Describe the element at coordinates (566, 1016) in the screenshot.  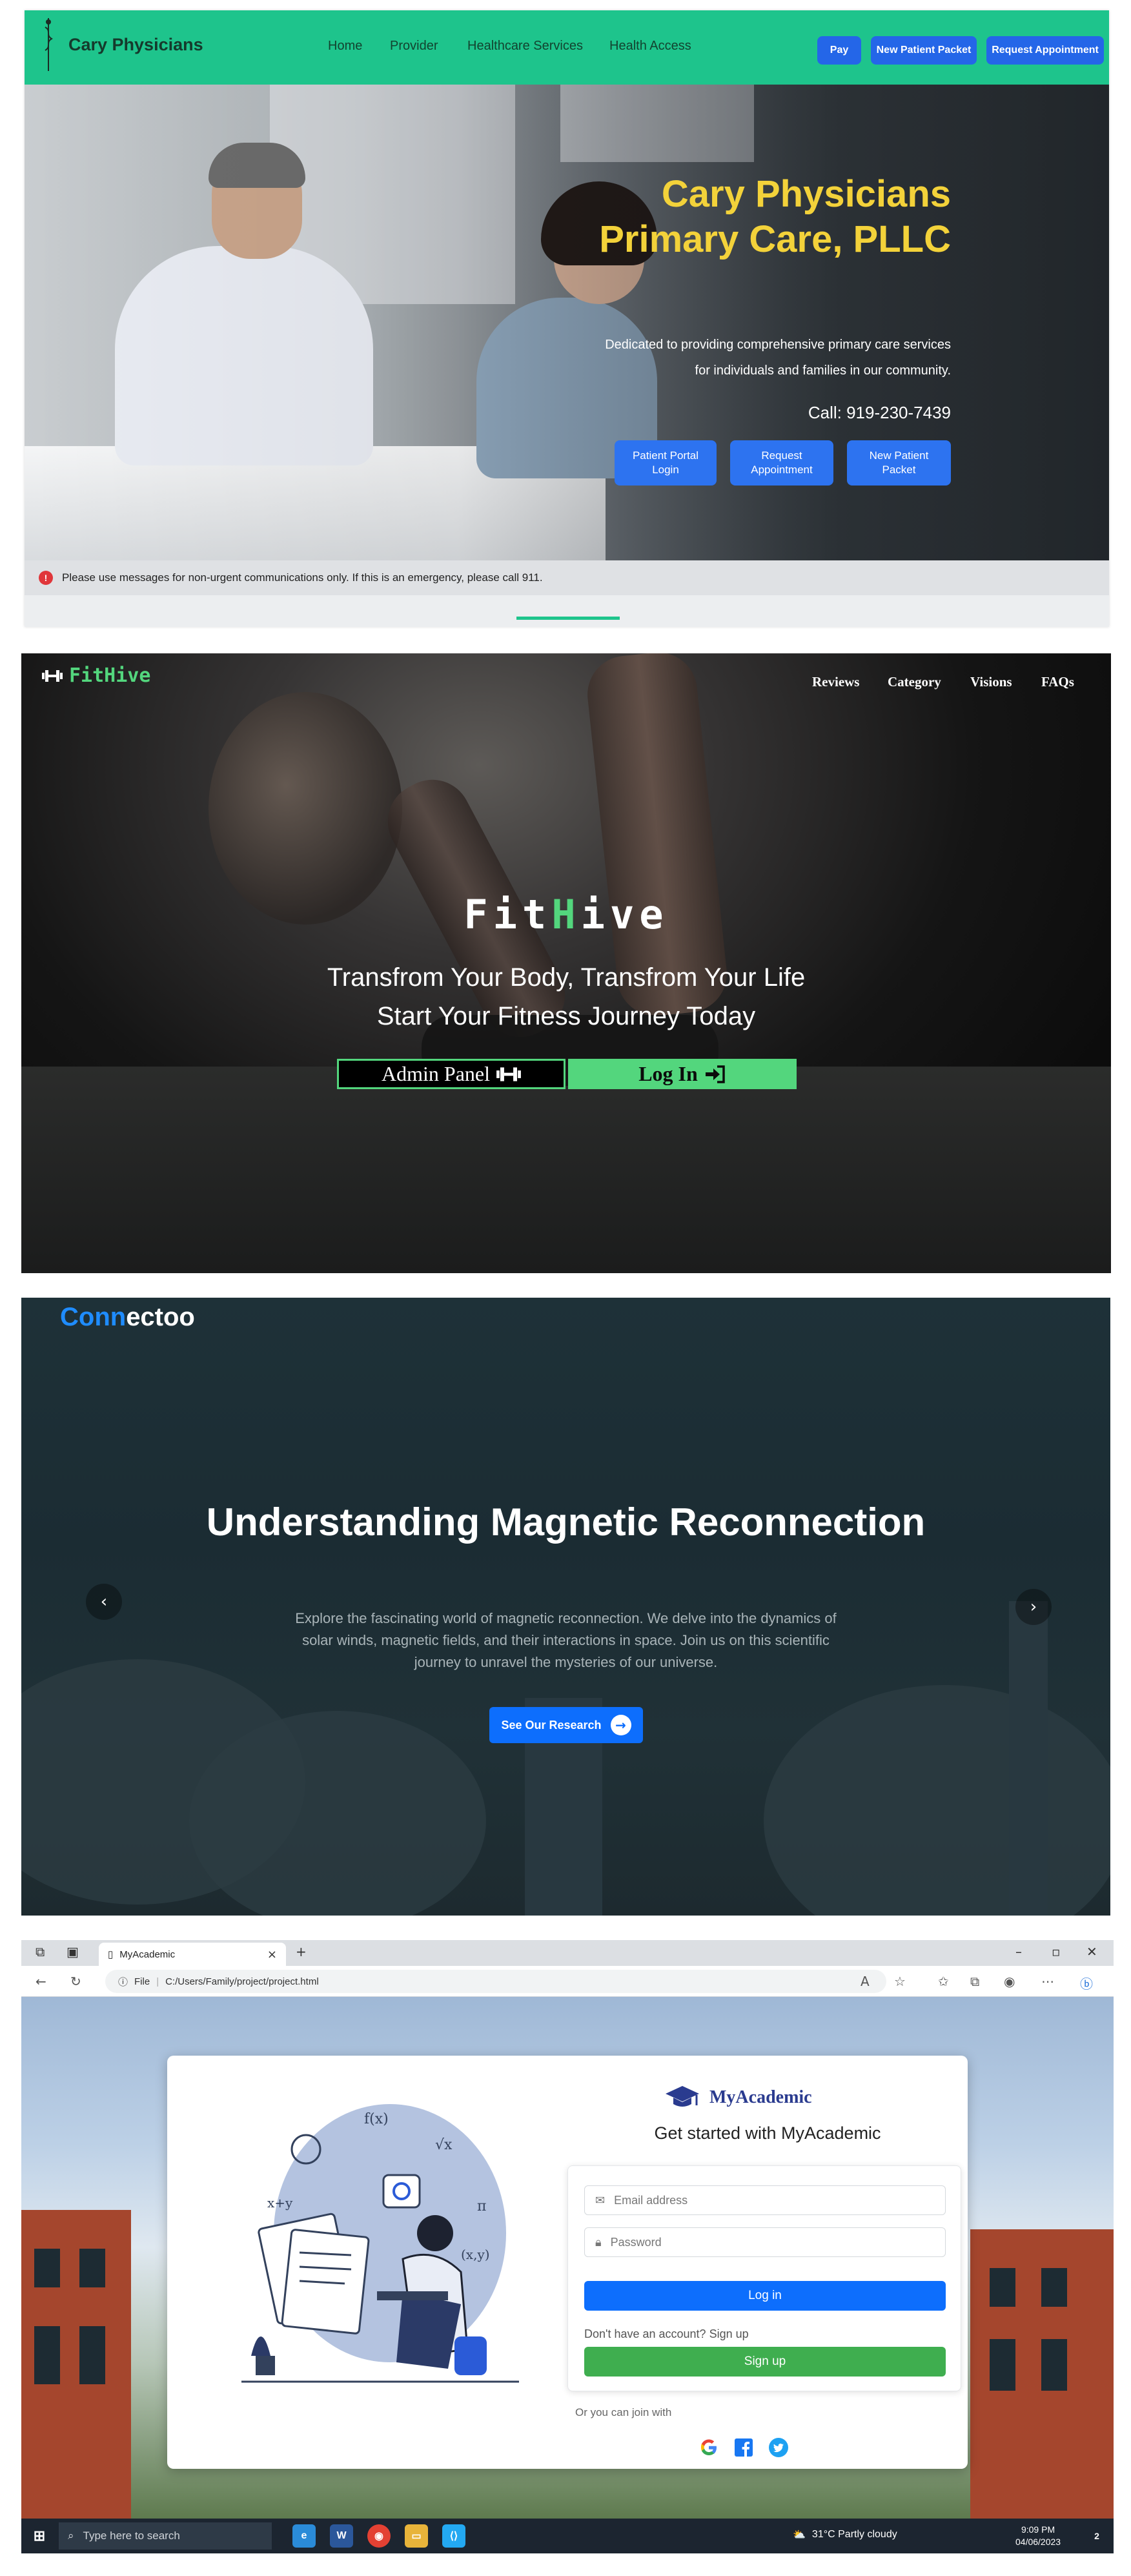
I see `tagline-2: Start Your Fitness Journey Today` at that location.